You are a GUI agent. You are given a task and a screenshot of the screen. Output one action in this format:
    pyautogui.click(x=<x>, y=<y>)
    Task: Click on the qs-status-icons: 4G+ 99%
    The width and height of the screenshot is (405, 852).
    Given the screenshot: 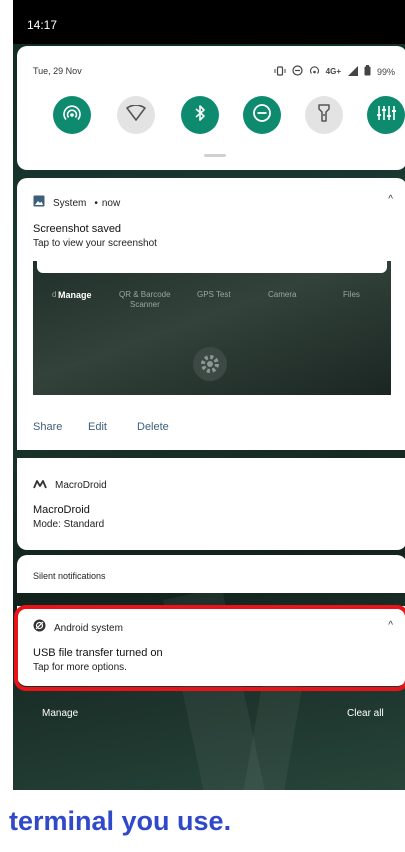 What is the action you would take?
    pyautogui.click(x=334, y=71)
    